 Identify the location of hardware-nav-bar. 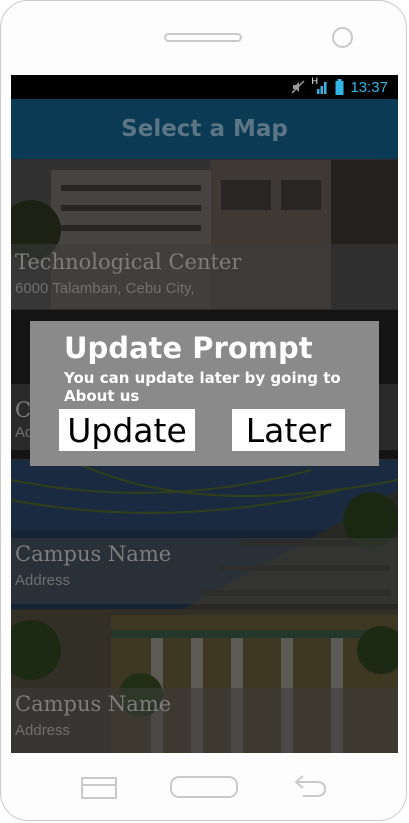
(204, 786).